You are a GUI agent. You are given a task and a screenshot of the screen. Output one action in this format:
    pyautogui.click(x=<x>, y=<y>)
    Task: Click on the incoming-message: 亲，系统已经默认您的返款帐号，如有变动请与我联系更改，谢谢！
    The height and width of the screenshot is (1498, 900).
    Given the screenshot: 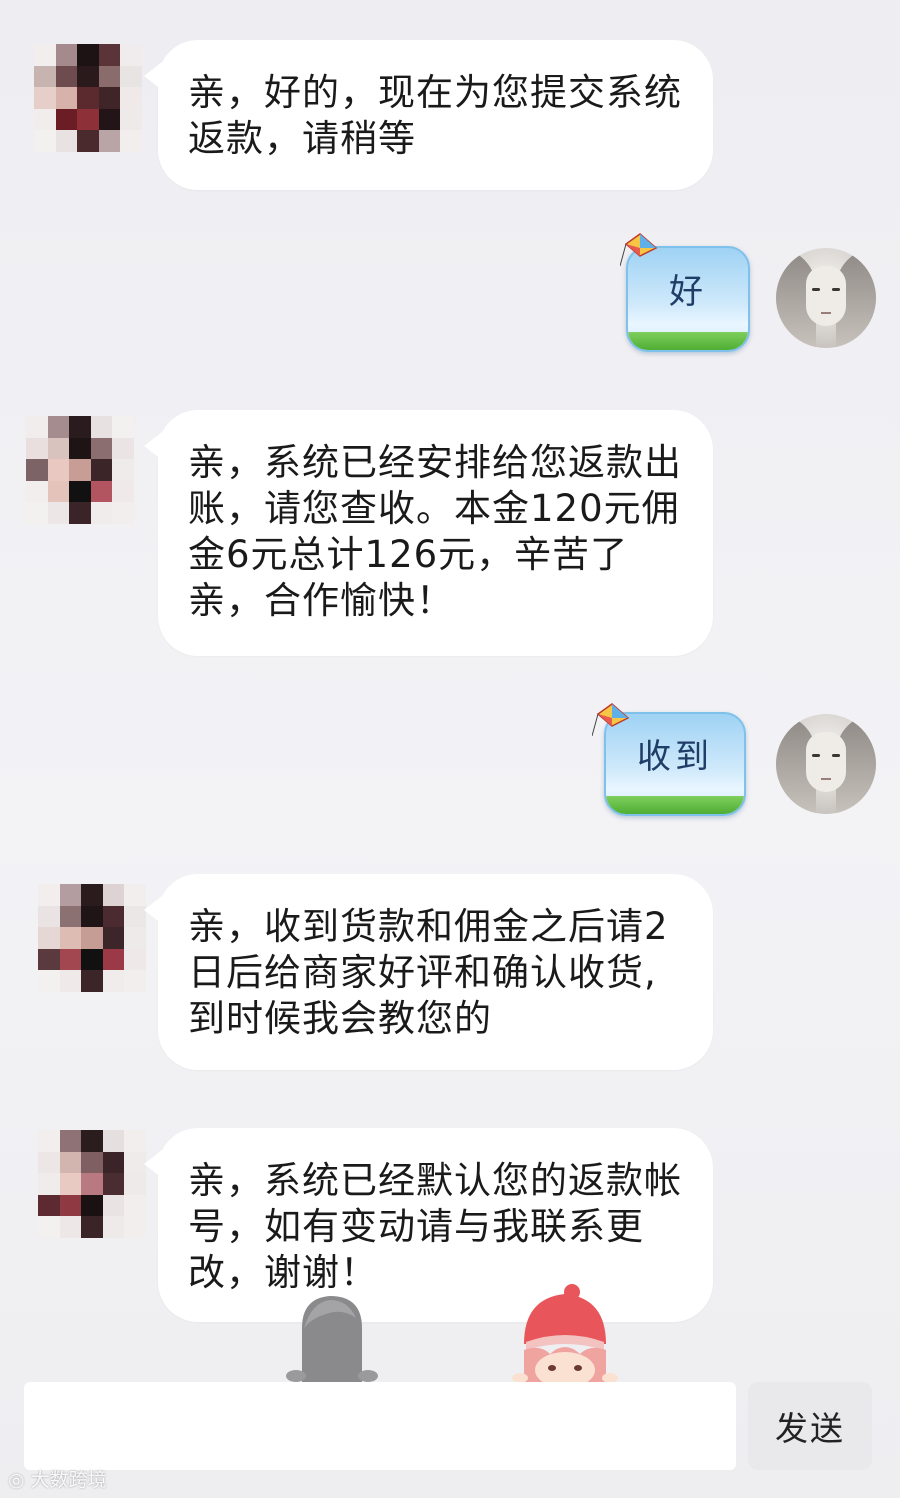 What is the action you would take?
    pyautogui.click(x=428, y=1225)
    